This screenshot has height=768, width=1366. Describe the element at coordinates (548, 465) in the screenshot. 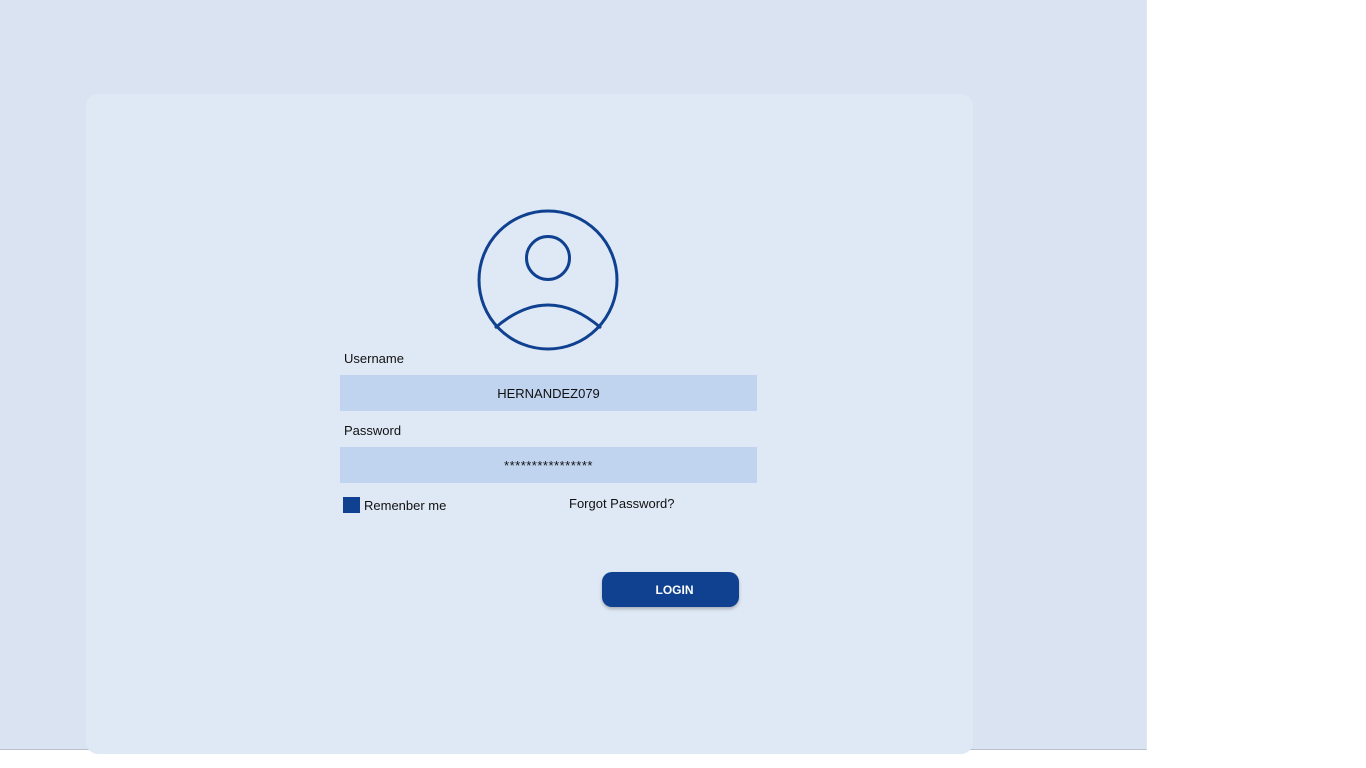

I see `password-input` at that location.